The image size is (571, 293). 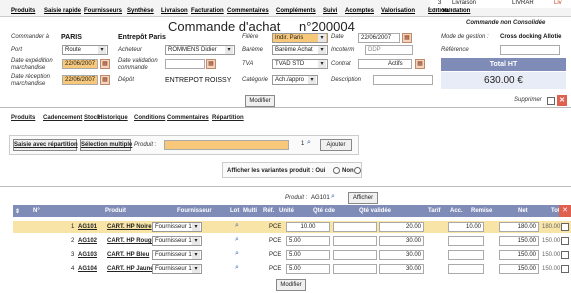 I want to click on menu-facturation: Facturation, so click(x=207, y=11).